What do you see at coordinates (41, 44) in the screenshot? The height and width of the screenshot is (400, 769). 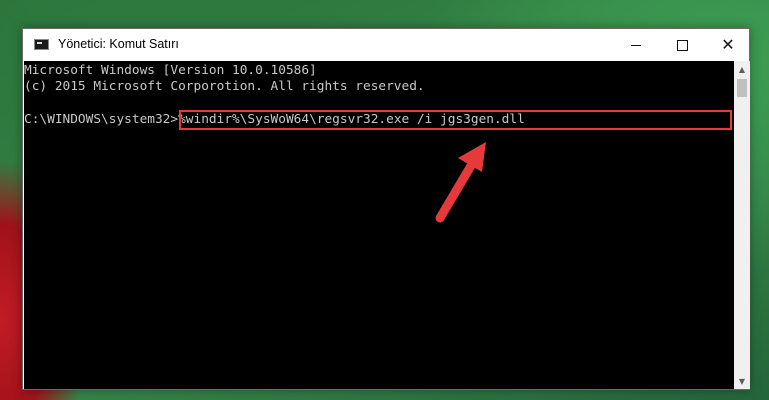 I see `cmd-icon` at bounding box center [41, 44].